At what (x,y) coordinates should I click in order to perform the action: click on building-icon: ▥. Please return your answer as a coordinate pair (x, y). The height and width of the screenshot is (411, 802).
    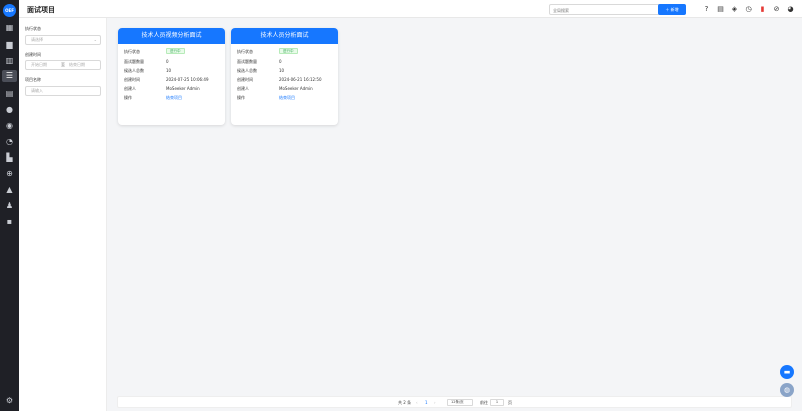
    Looking at the image, I should click on (9, 60).